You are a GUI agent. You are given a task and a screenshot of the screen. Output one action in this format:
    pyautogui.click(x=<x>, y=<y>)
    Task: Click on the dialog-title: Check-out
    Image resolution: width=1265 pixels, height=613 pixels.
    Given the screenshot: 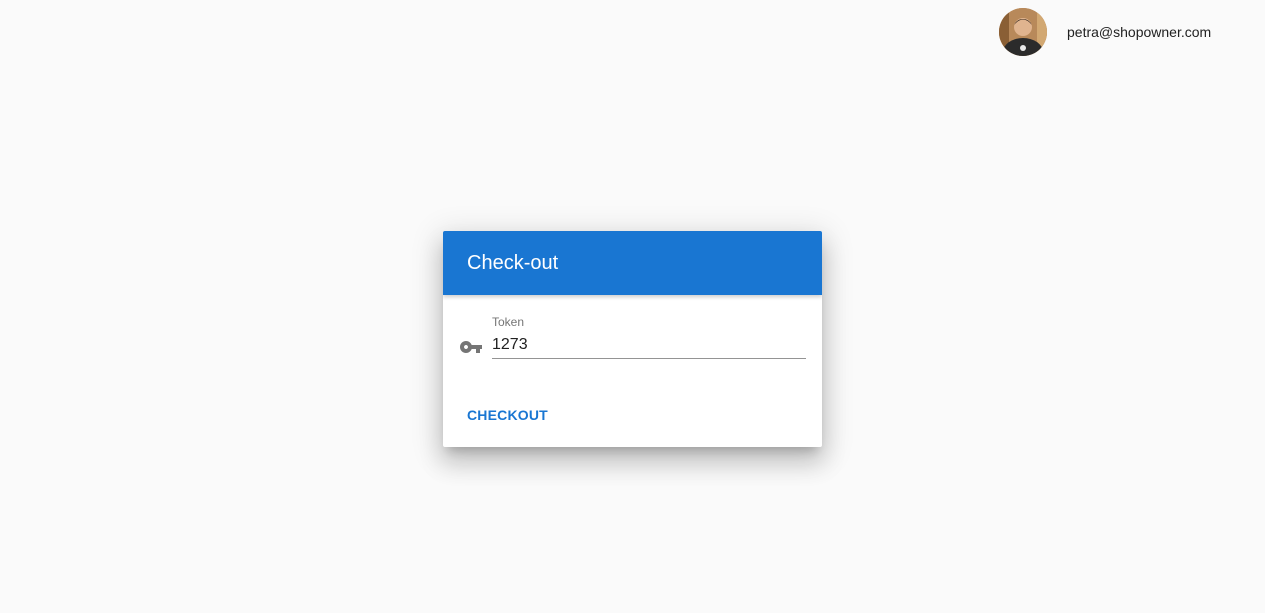 What is the action you would take?
    pyautogui.click(x=513, y=263)
    